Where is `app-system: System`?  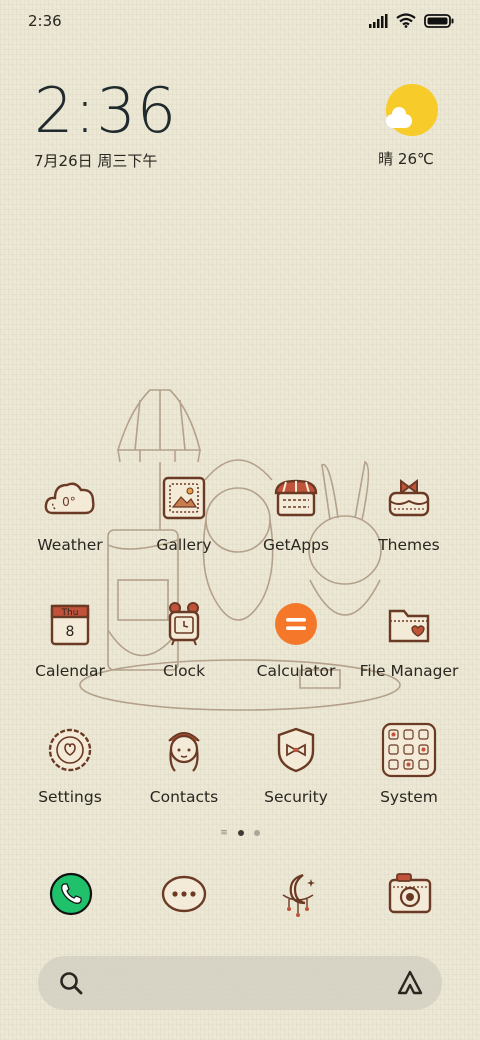
app-system: System is located at coordinates (409, 764).